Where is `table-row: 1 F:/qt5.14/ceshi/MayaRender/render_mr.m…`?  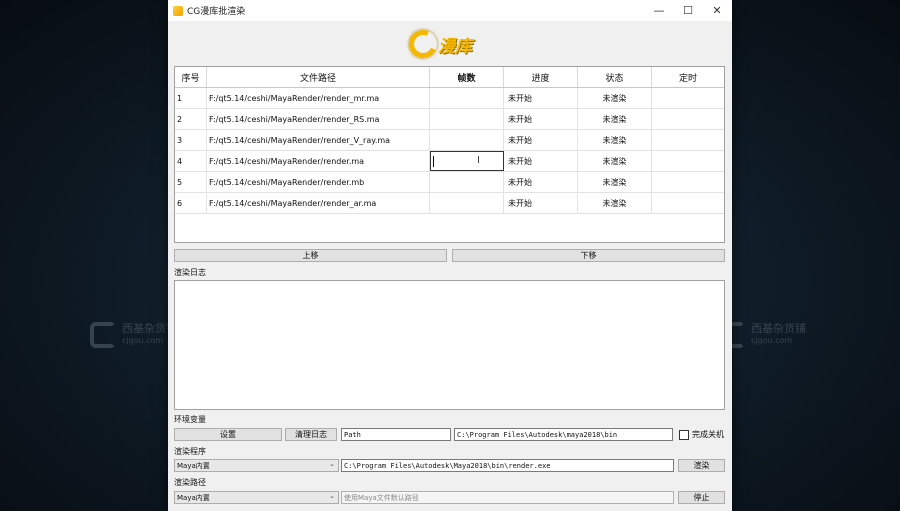
table-row: 1 F:/qt5.14/ceshi/MayaRender/render_mr.m… is located at coordinates (449, 98).